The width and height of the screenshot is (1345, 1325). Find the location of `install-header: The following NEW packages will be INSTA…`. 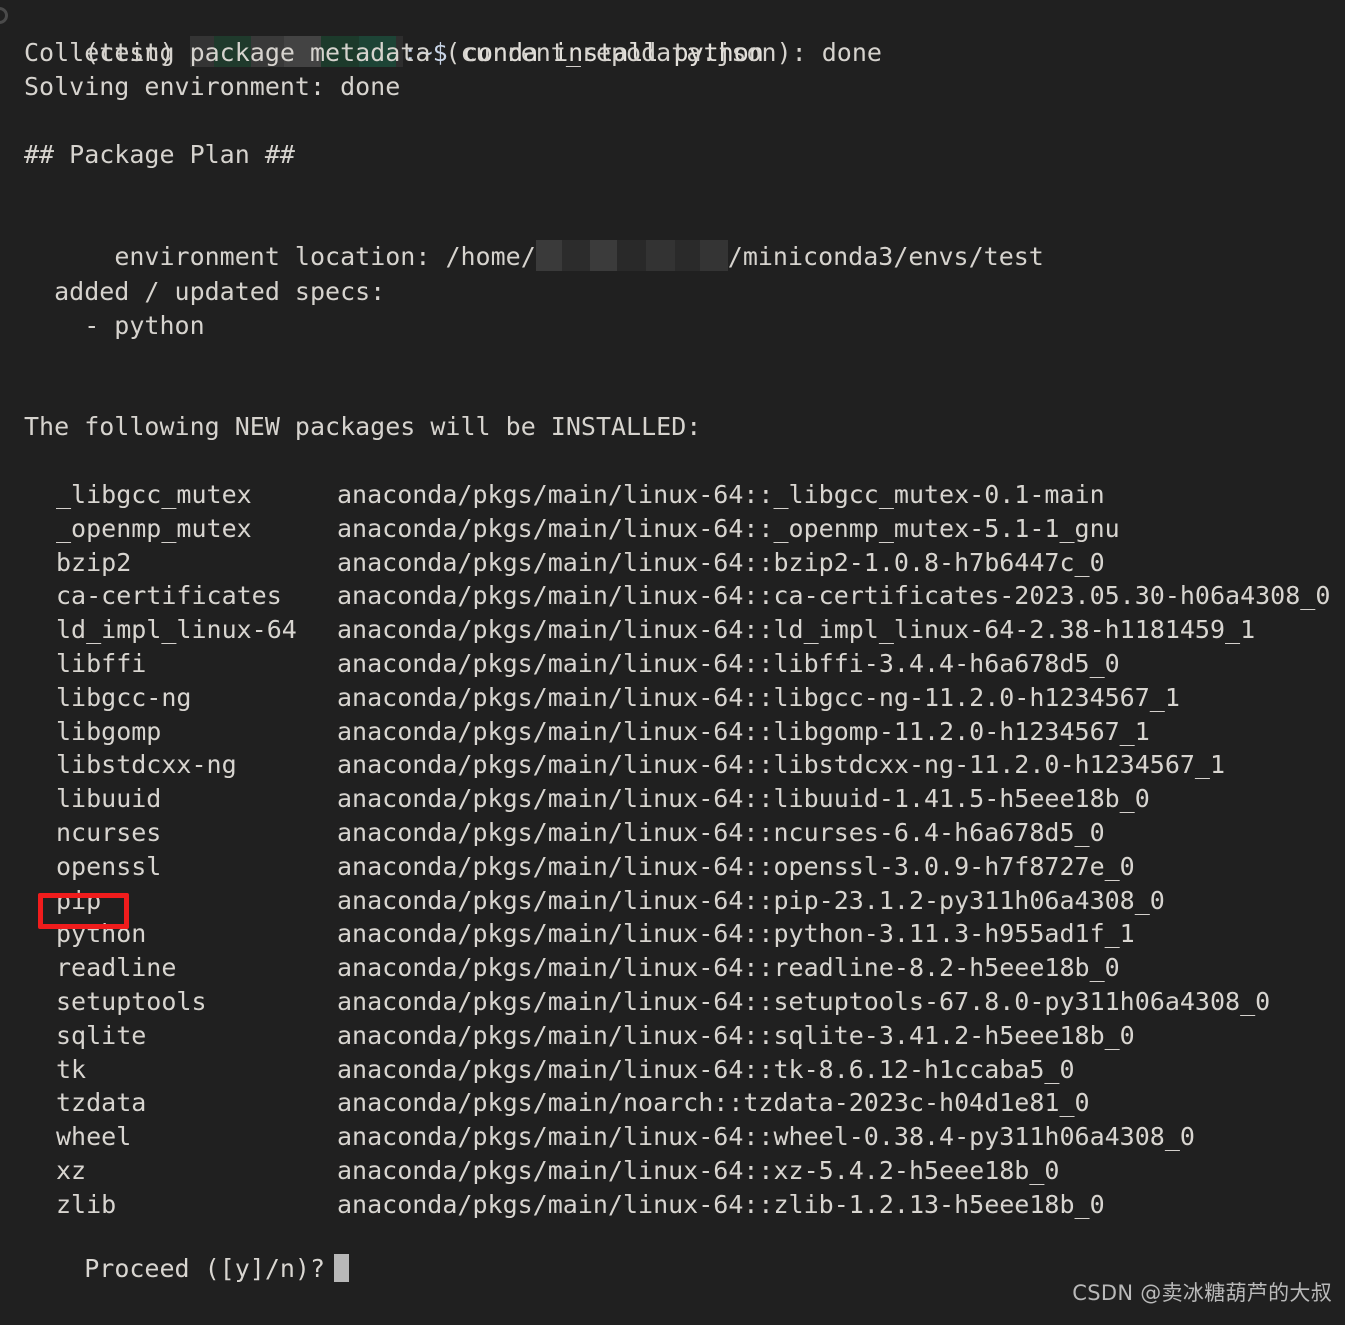

install-header: The following NEW packages will be INSTA… is located at coordinates (363, 426).